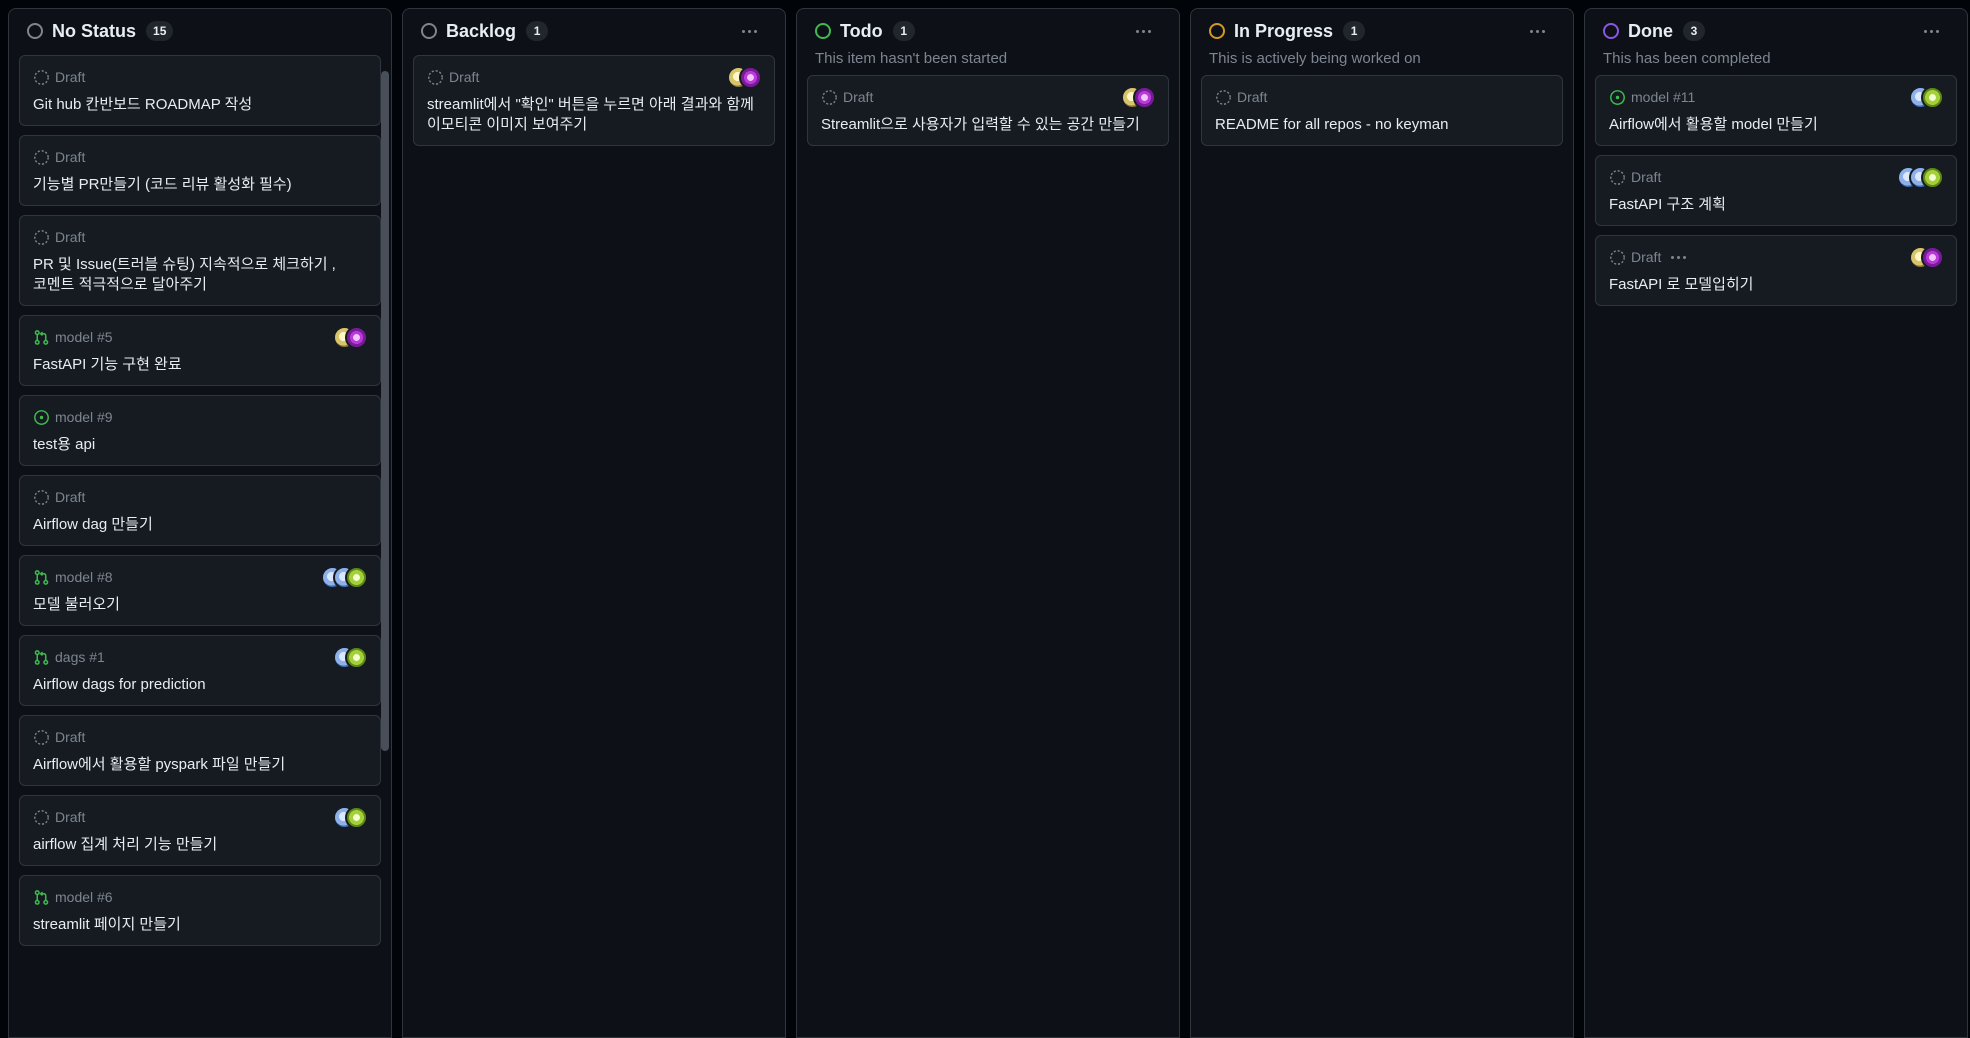  What do you see at coordinates (385, 411) in the screenshot?
I see `column-scrollbar` at bounding box center [385, 411].